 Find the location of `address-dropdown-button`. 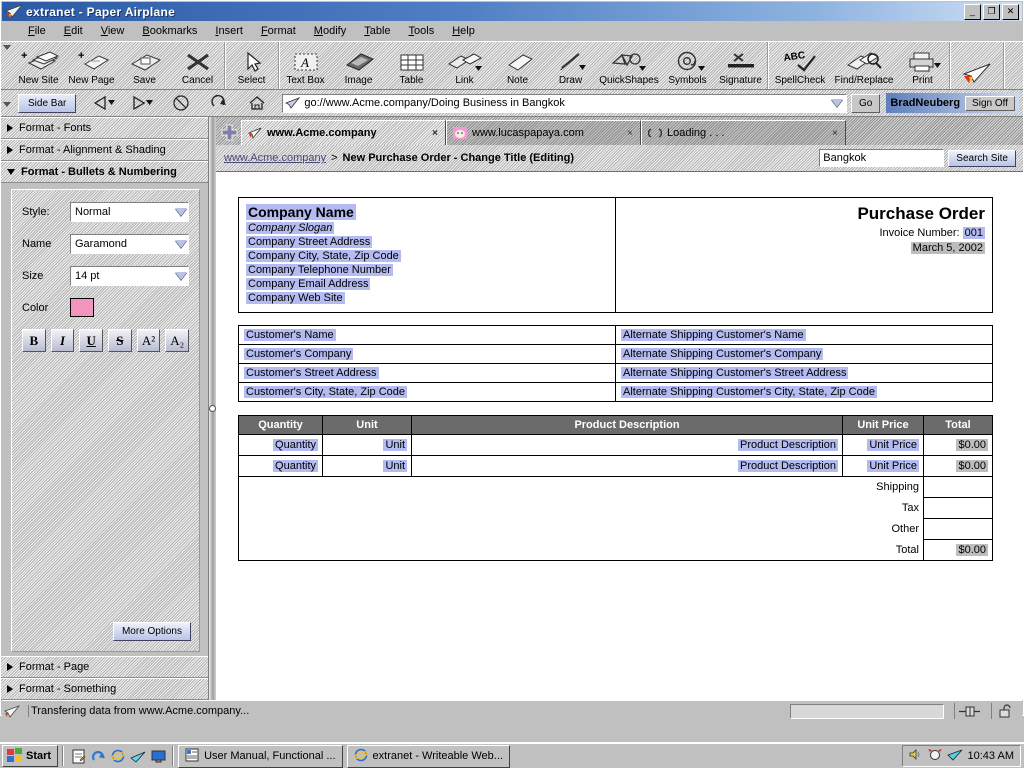

address-dropdown-button is located at coordinates (837, 103).